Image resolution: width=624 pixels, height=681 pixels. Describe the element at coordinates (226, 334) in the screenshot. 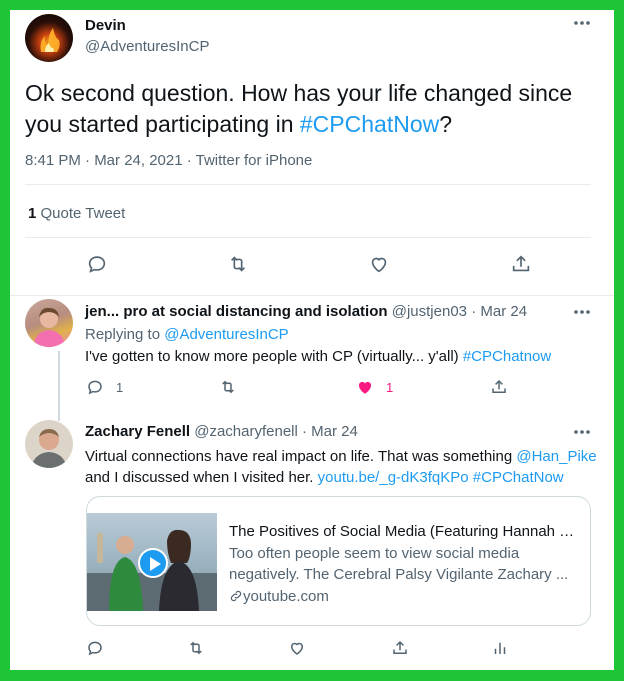

I see `replying-to-link: @AdventuresInCP` at that location.